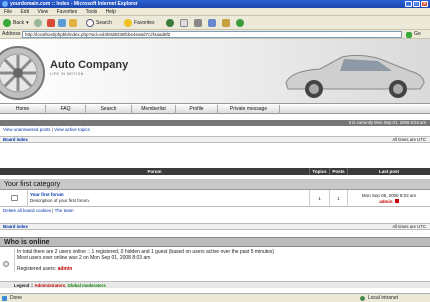  What do you see at coordinates (24, 12) in the screenshot?
I see `menu-edit: Edit` at bounding box center [24, 12].